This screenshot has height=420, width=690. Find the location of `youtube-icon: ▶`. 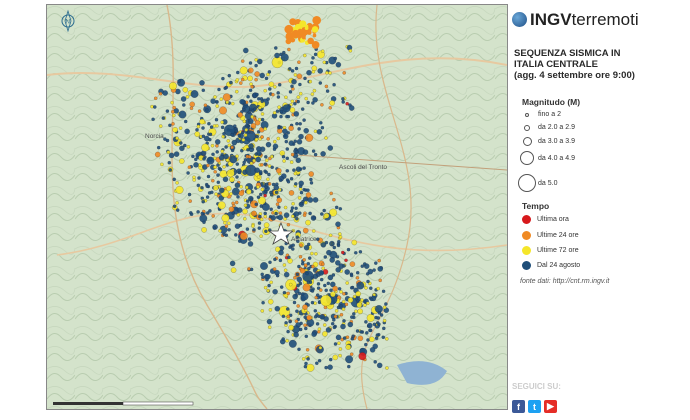

youtube-icon: ▶ is located at coordinates (550, 406).